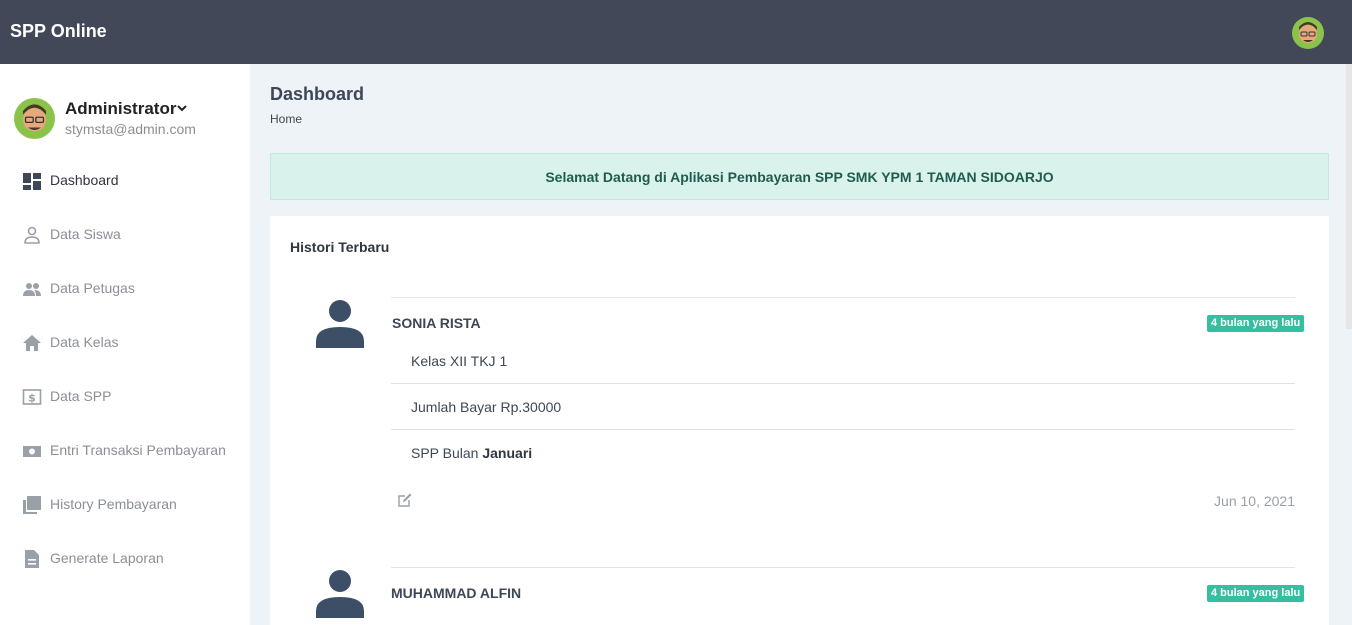 The height and width of the screenshot is (625, 1352). Describe the element at coordinates (81, 396) in the screenshot. I see `sidebar-item-label: Data SPP` at that location.